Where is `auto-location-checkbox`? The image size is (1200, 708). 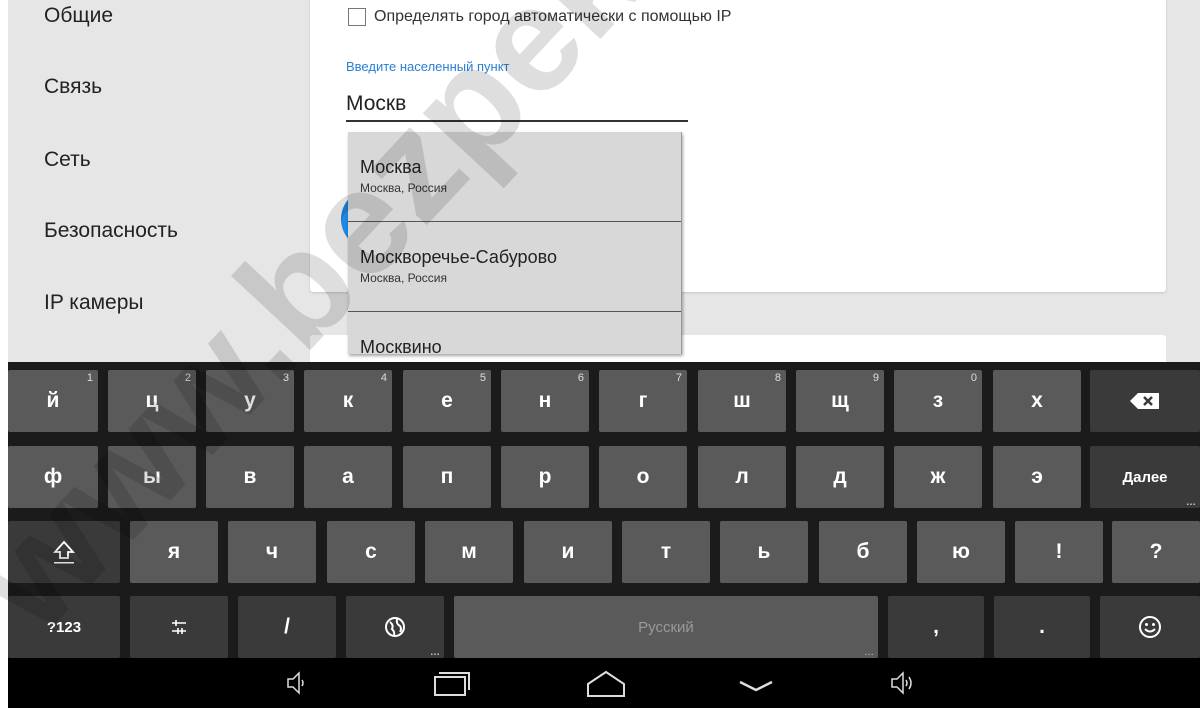
auto-location-checkbox is located at coordinates (357, 17).